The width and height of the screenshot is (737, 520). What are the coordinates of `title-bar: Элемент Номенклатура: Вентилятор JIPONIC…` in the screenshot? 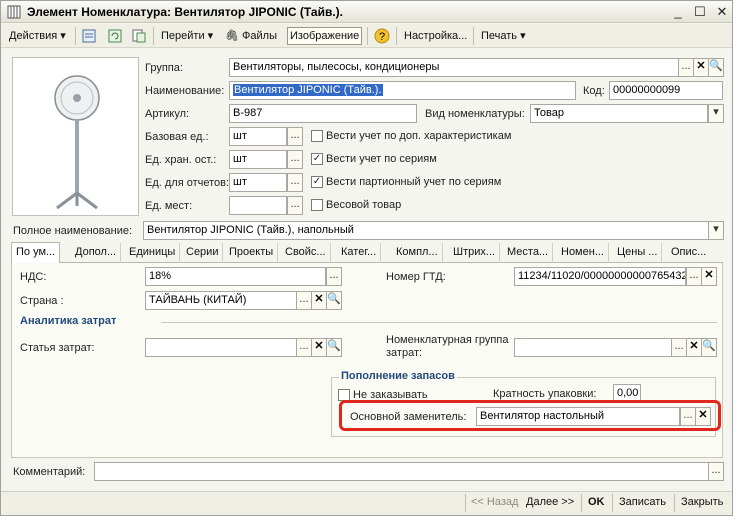 It's located at (366, 12).